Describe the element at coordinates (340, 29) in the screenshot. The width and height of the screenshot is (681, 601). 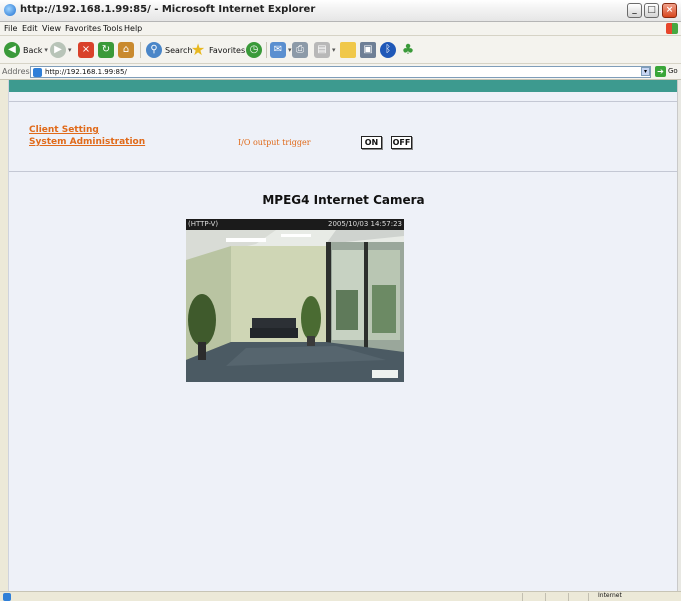
I see `menu-bar: File Edit View Favorites Tools Help` at that location.